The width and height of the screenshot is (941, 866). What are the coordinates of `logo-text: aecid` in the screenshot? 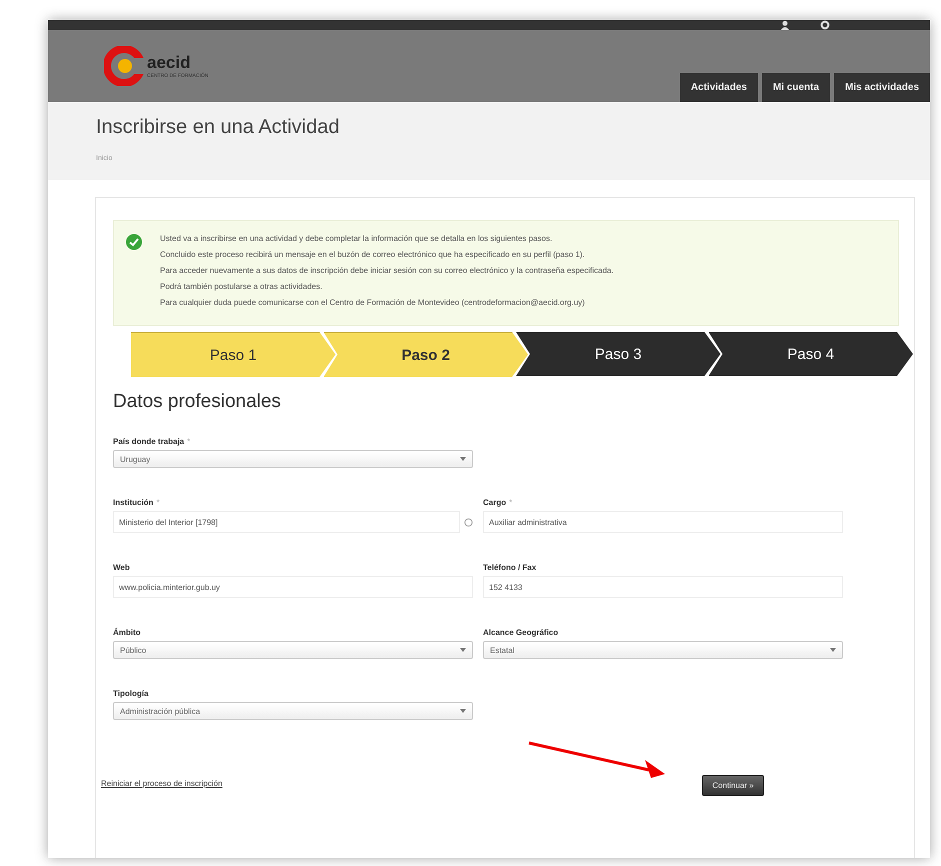 It's located at (169, 62).